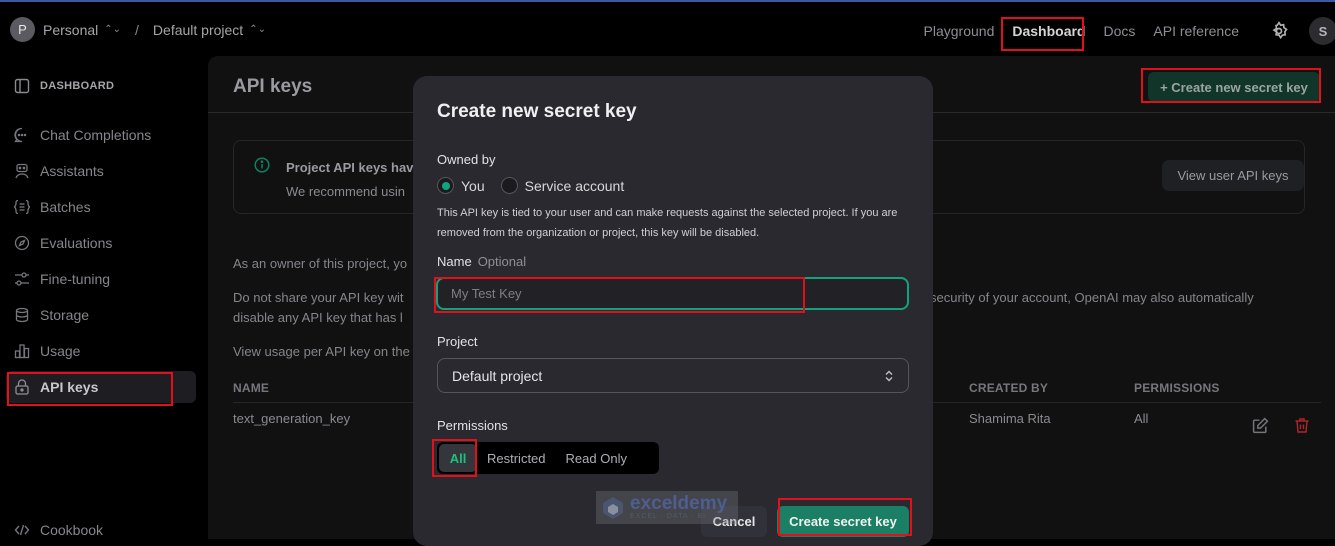 The width and height of the screenshot is (1335, 546). Describe the element at coordinates (1009, 388) in the screenshot. I see `column-header-created-by: CREATED BY` at that location.